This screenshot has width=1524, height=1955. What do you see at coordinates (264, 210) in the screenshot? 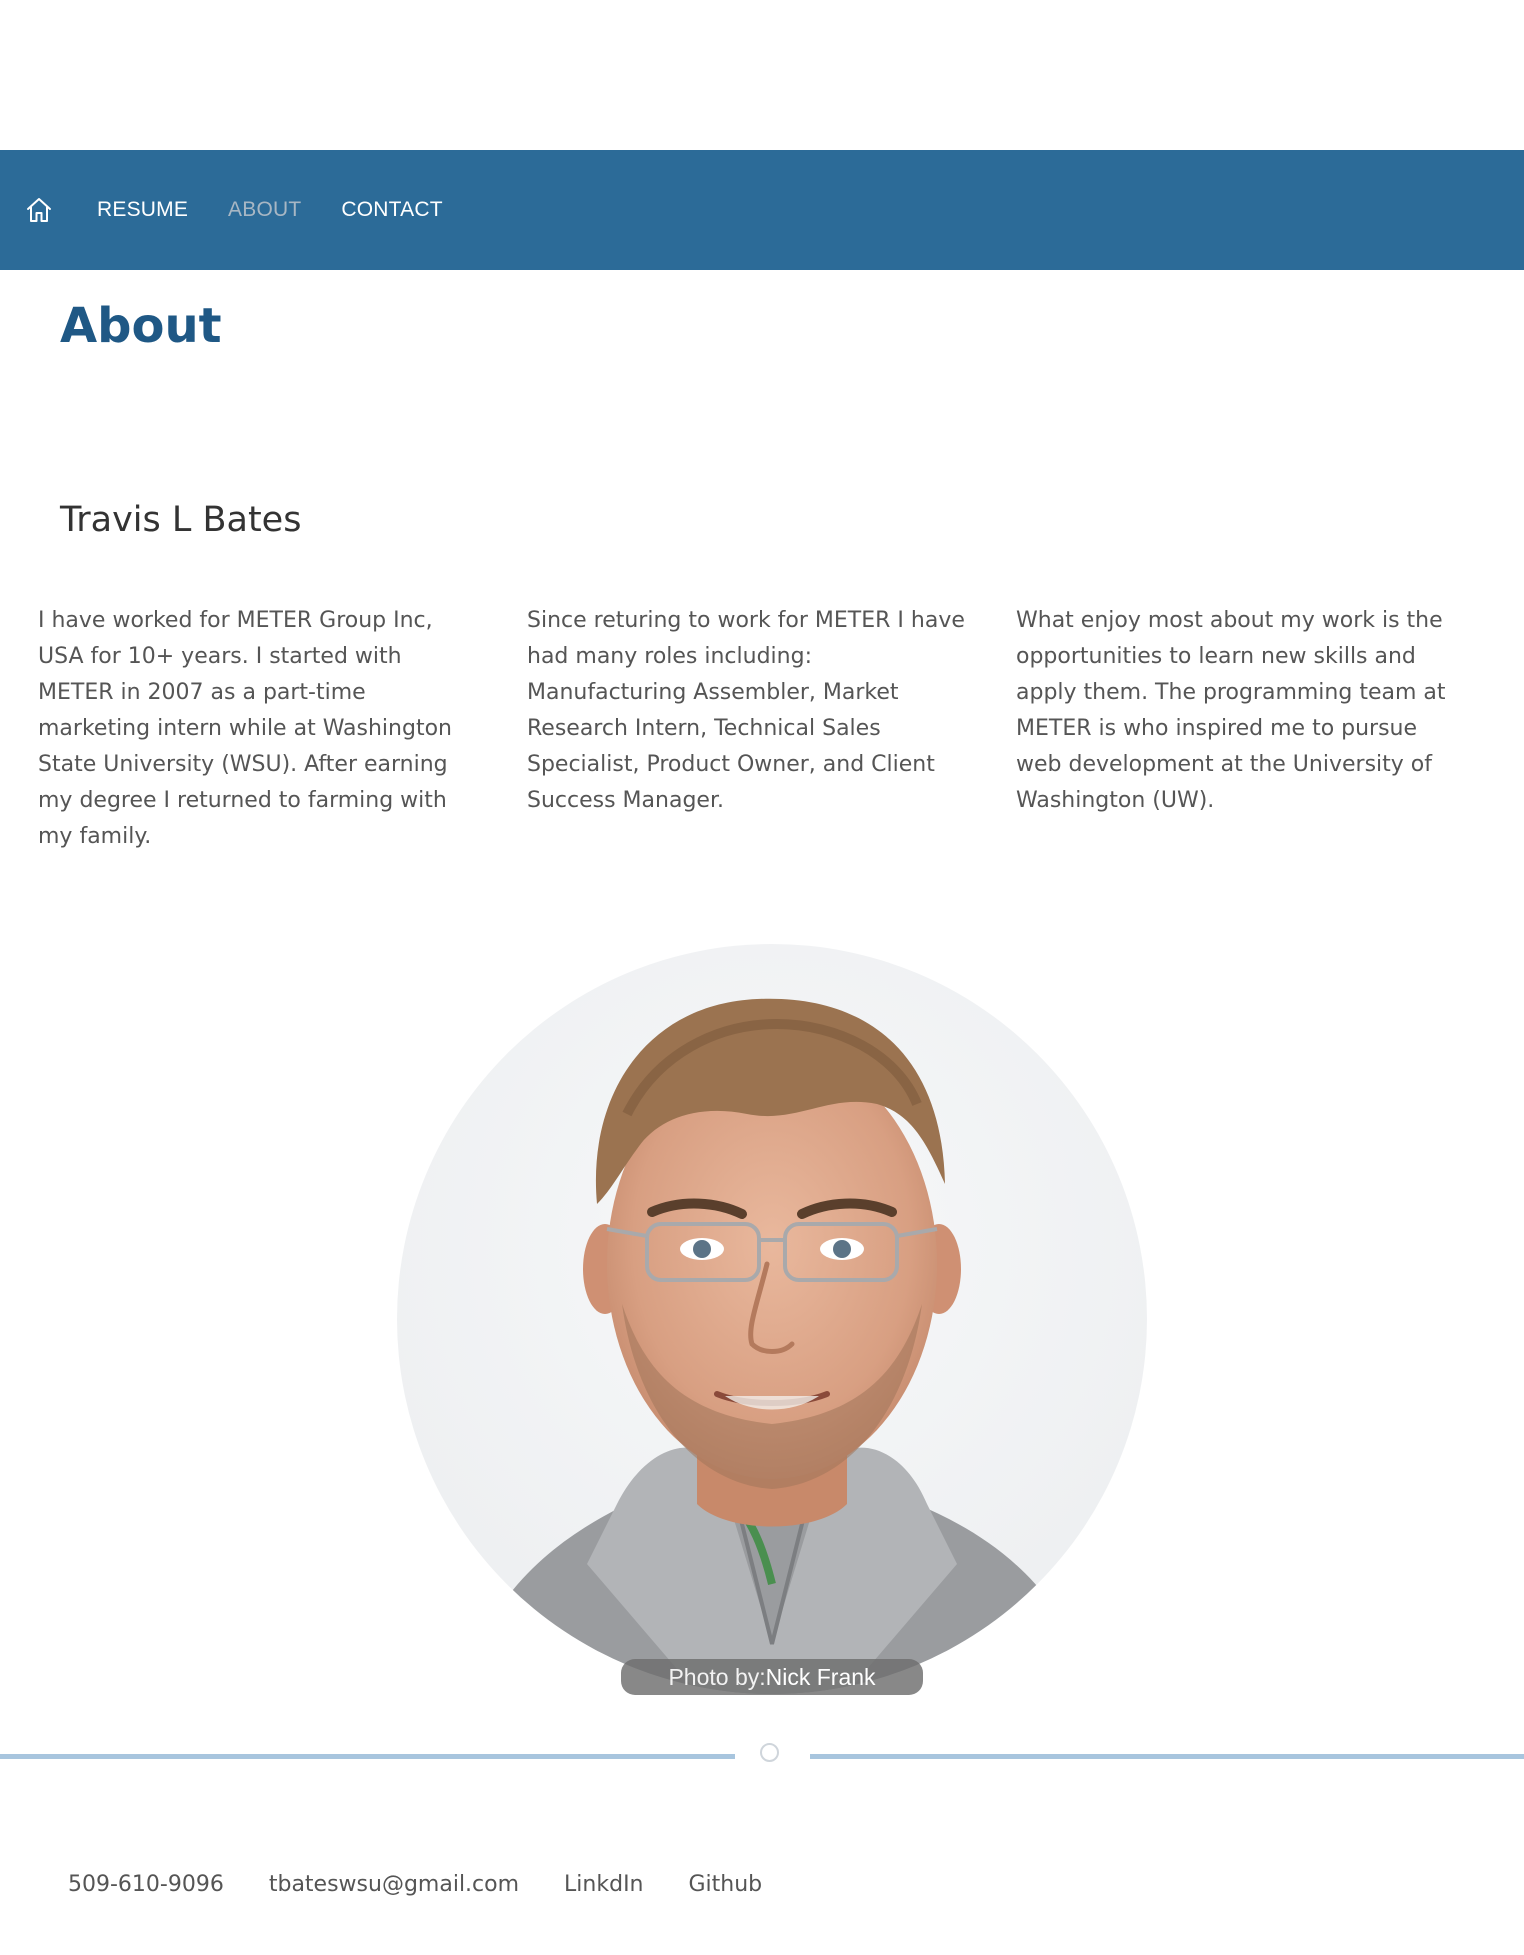
I see `nav-about: ABOUT` at bounding box center [264, 210].